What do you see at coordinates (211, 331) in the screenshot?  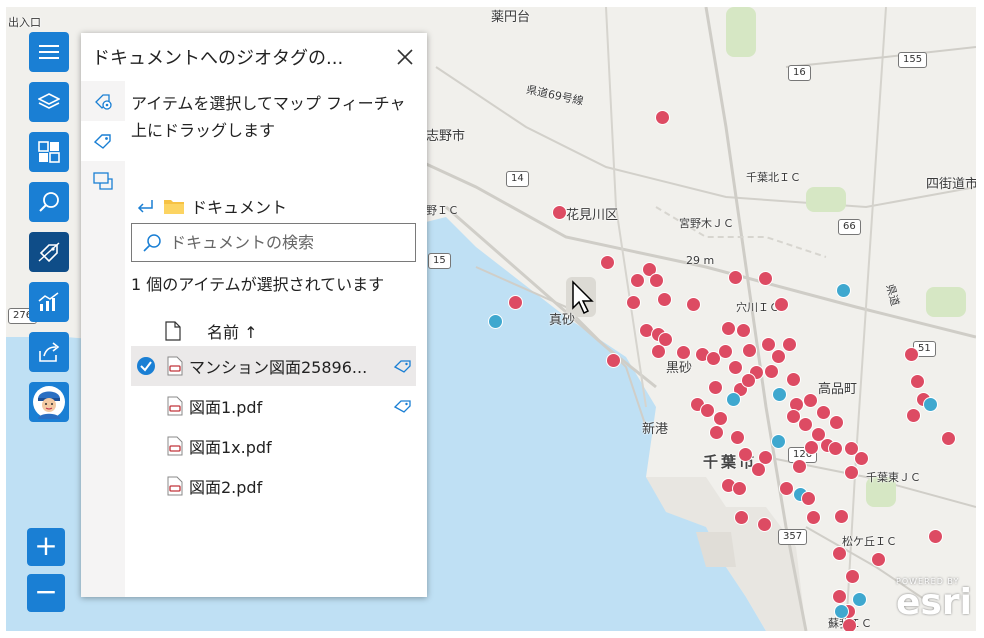 I see `column-header-name: 名前 ↑` at bounding box center [211, 331].